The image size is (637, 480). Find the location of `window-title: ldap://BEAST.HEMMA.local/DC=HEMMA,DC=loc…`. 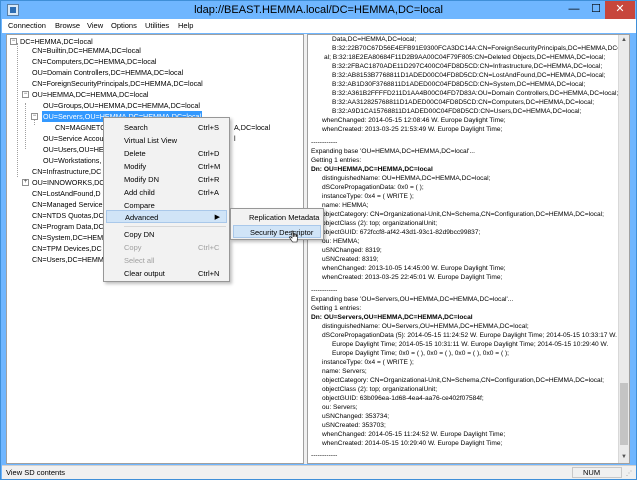

window-title: ldap://BEAST.HEMMA.local/DC=HEMMA,DC=loc… is located at coordinates (318, 10).